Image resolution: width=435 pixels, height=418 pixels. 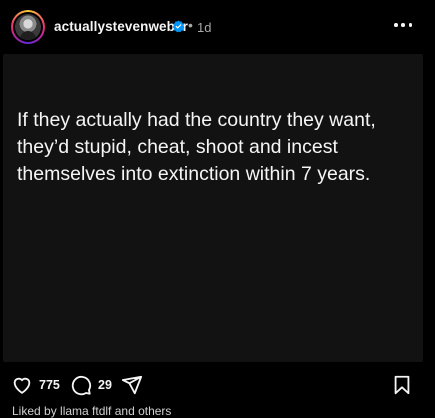 I want to click on heart-icon, so click(x=22, y=385).